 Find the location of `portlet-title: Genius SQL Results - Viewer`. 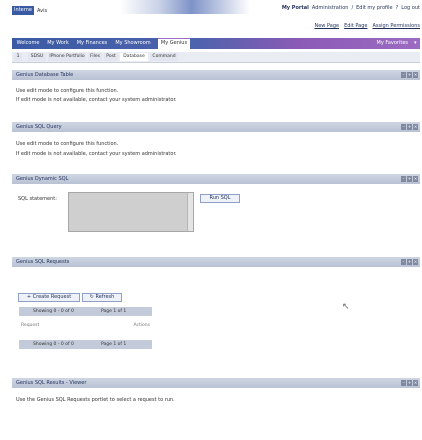

portlet-title: Genius SQL Results - Viewer is located at coordinates (51, 383).